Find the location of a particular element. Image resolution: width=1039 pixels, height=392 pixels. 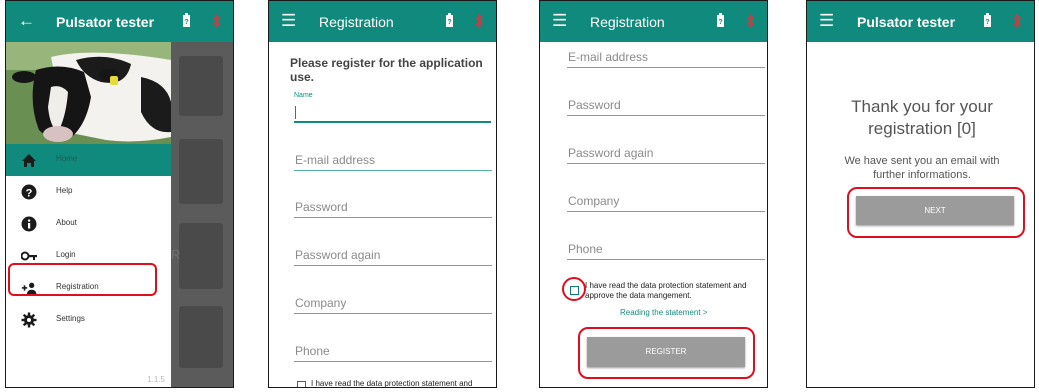

background-card: R is located at coordinates (197, 256).